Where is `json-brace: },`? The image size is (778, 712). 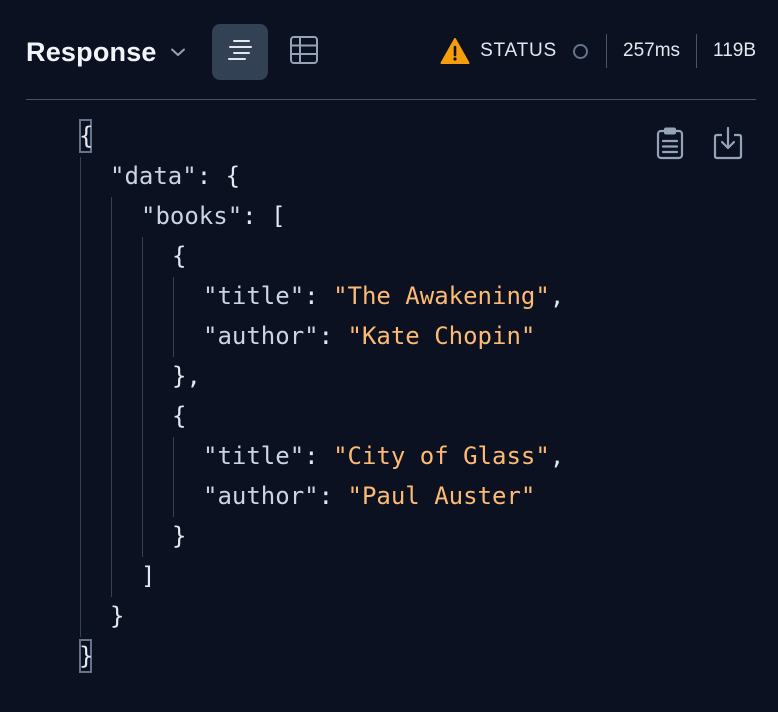 json-brace: }, is located at coordinates (186, 376).